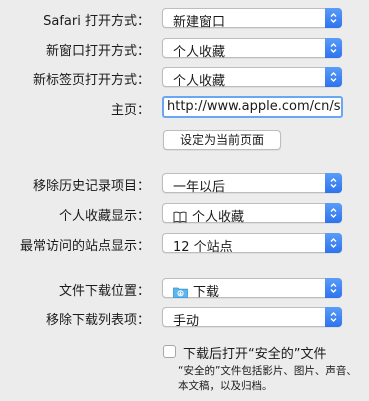  Describe the element at coordinates (104, 216) in the screenshot. I see `favorites-shows-label: 个人收藏显示：` at that location.